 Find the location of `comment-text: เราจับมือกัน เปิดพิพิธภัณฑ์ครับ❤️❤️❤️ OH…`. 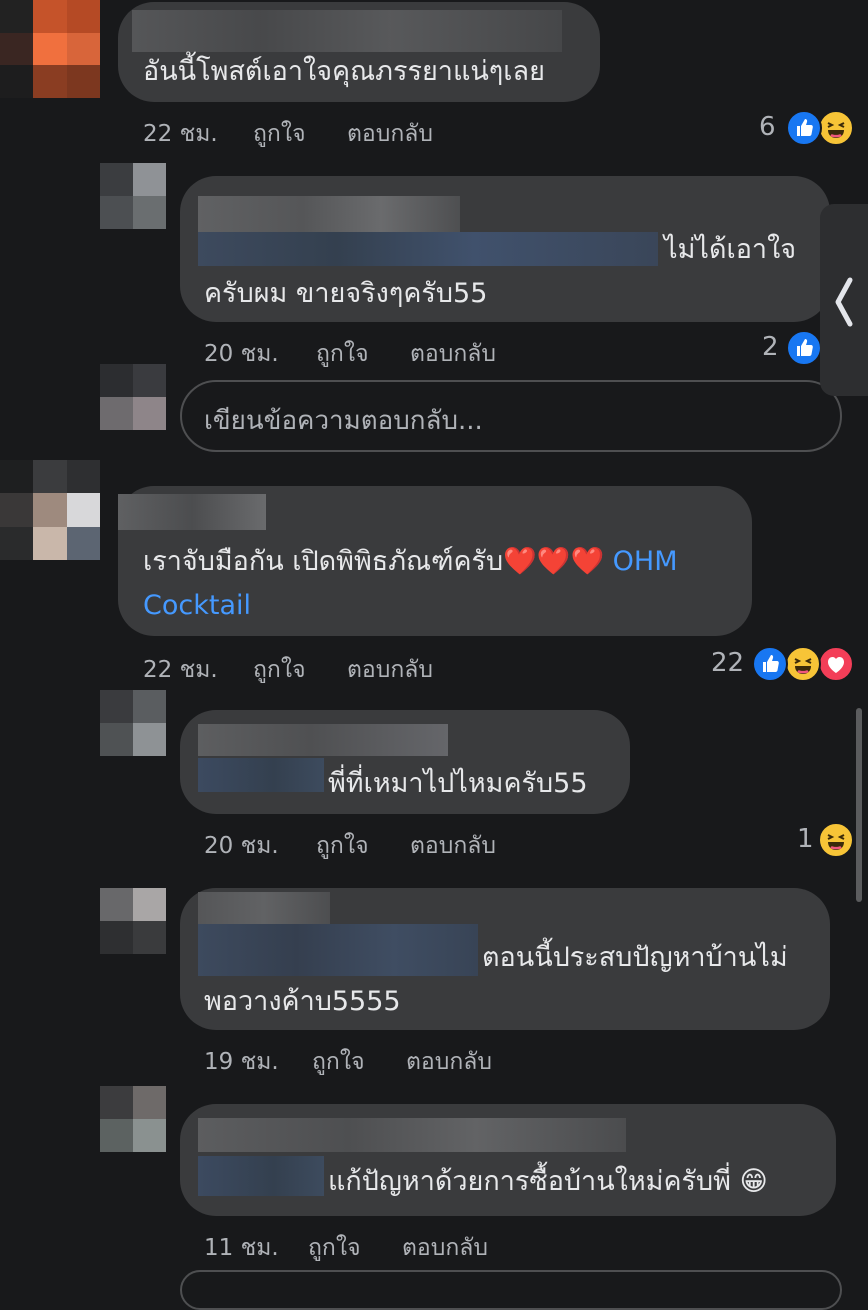

comment-text: เราจับมือกัน เปิดพิพิธภัณฑ์ครับ❤️❤️❤️ OH… is located at coordinates (410, 561).